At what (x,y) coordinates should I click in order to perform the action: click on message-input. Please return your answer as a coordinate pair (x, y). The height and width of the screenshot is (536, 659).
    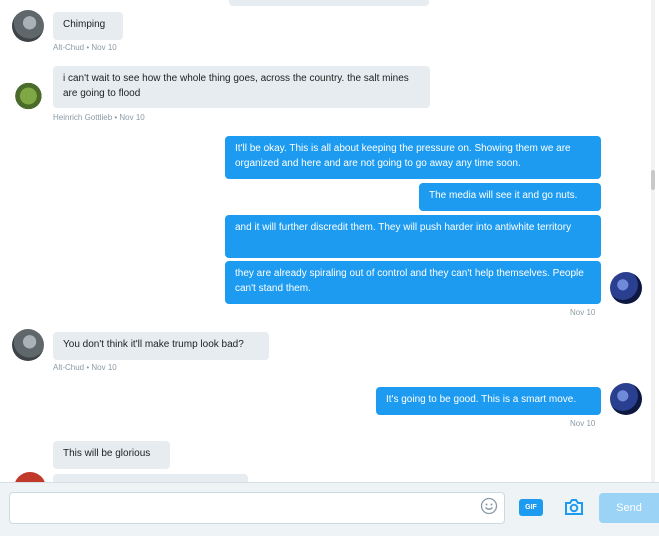
    Looking at the image, I should click on (257, 508).